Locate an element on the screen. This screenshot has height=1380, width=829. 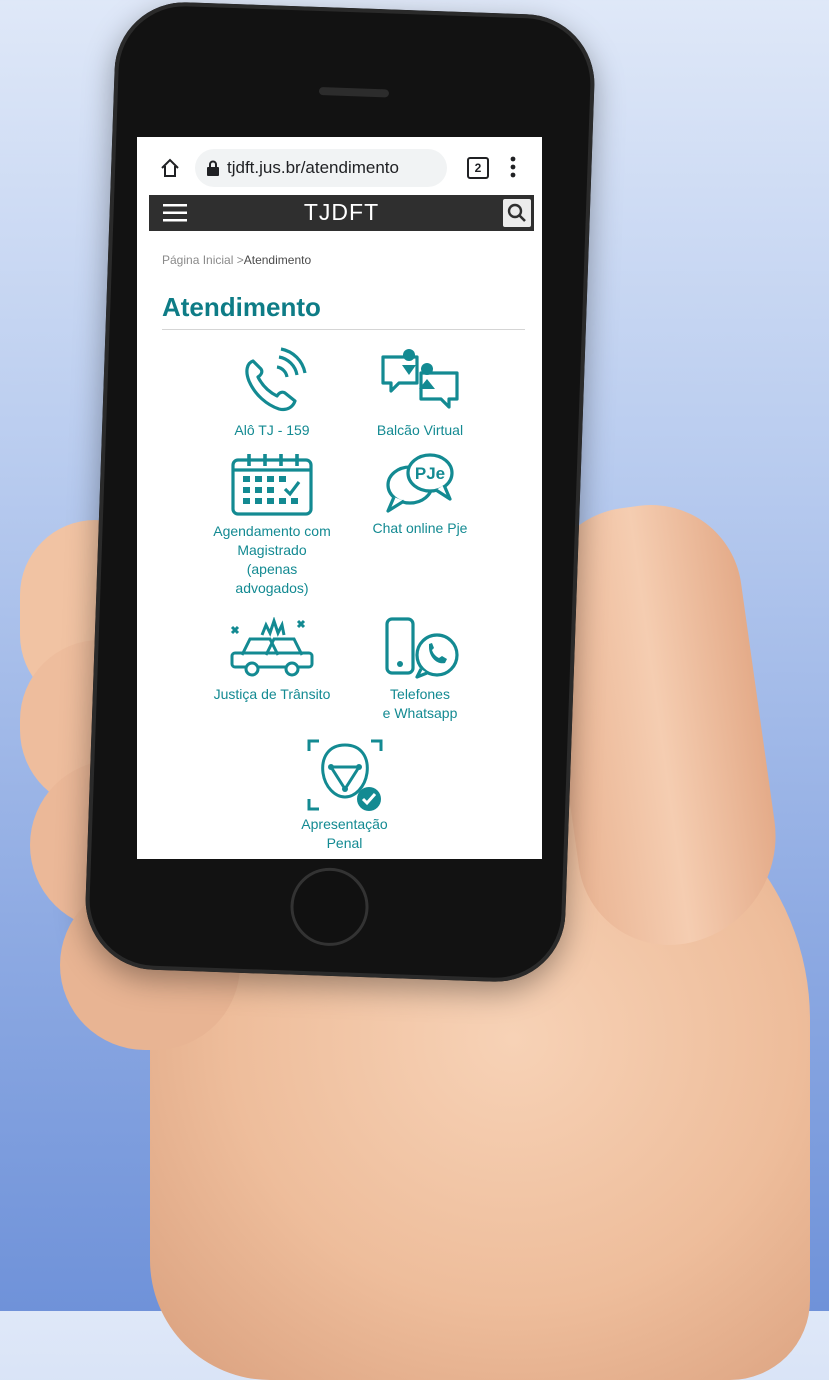
service-telefones-whatsapp: Telefones e Whatsapp is located at coordinates (420, 670).